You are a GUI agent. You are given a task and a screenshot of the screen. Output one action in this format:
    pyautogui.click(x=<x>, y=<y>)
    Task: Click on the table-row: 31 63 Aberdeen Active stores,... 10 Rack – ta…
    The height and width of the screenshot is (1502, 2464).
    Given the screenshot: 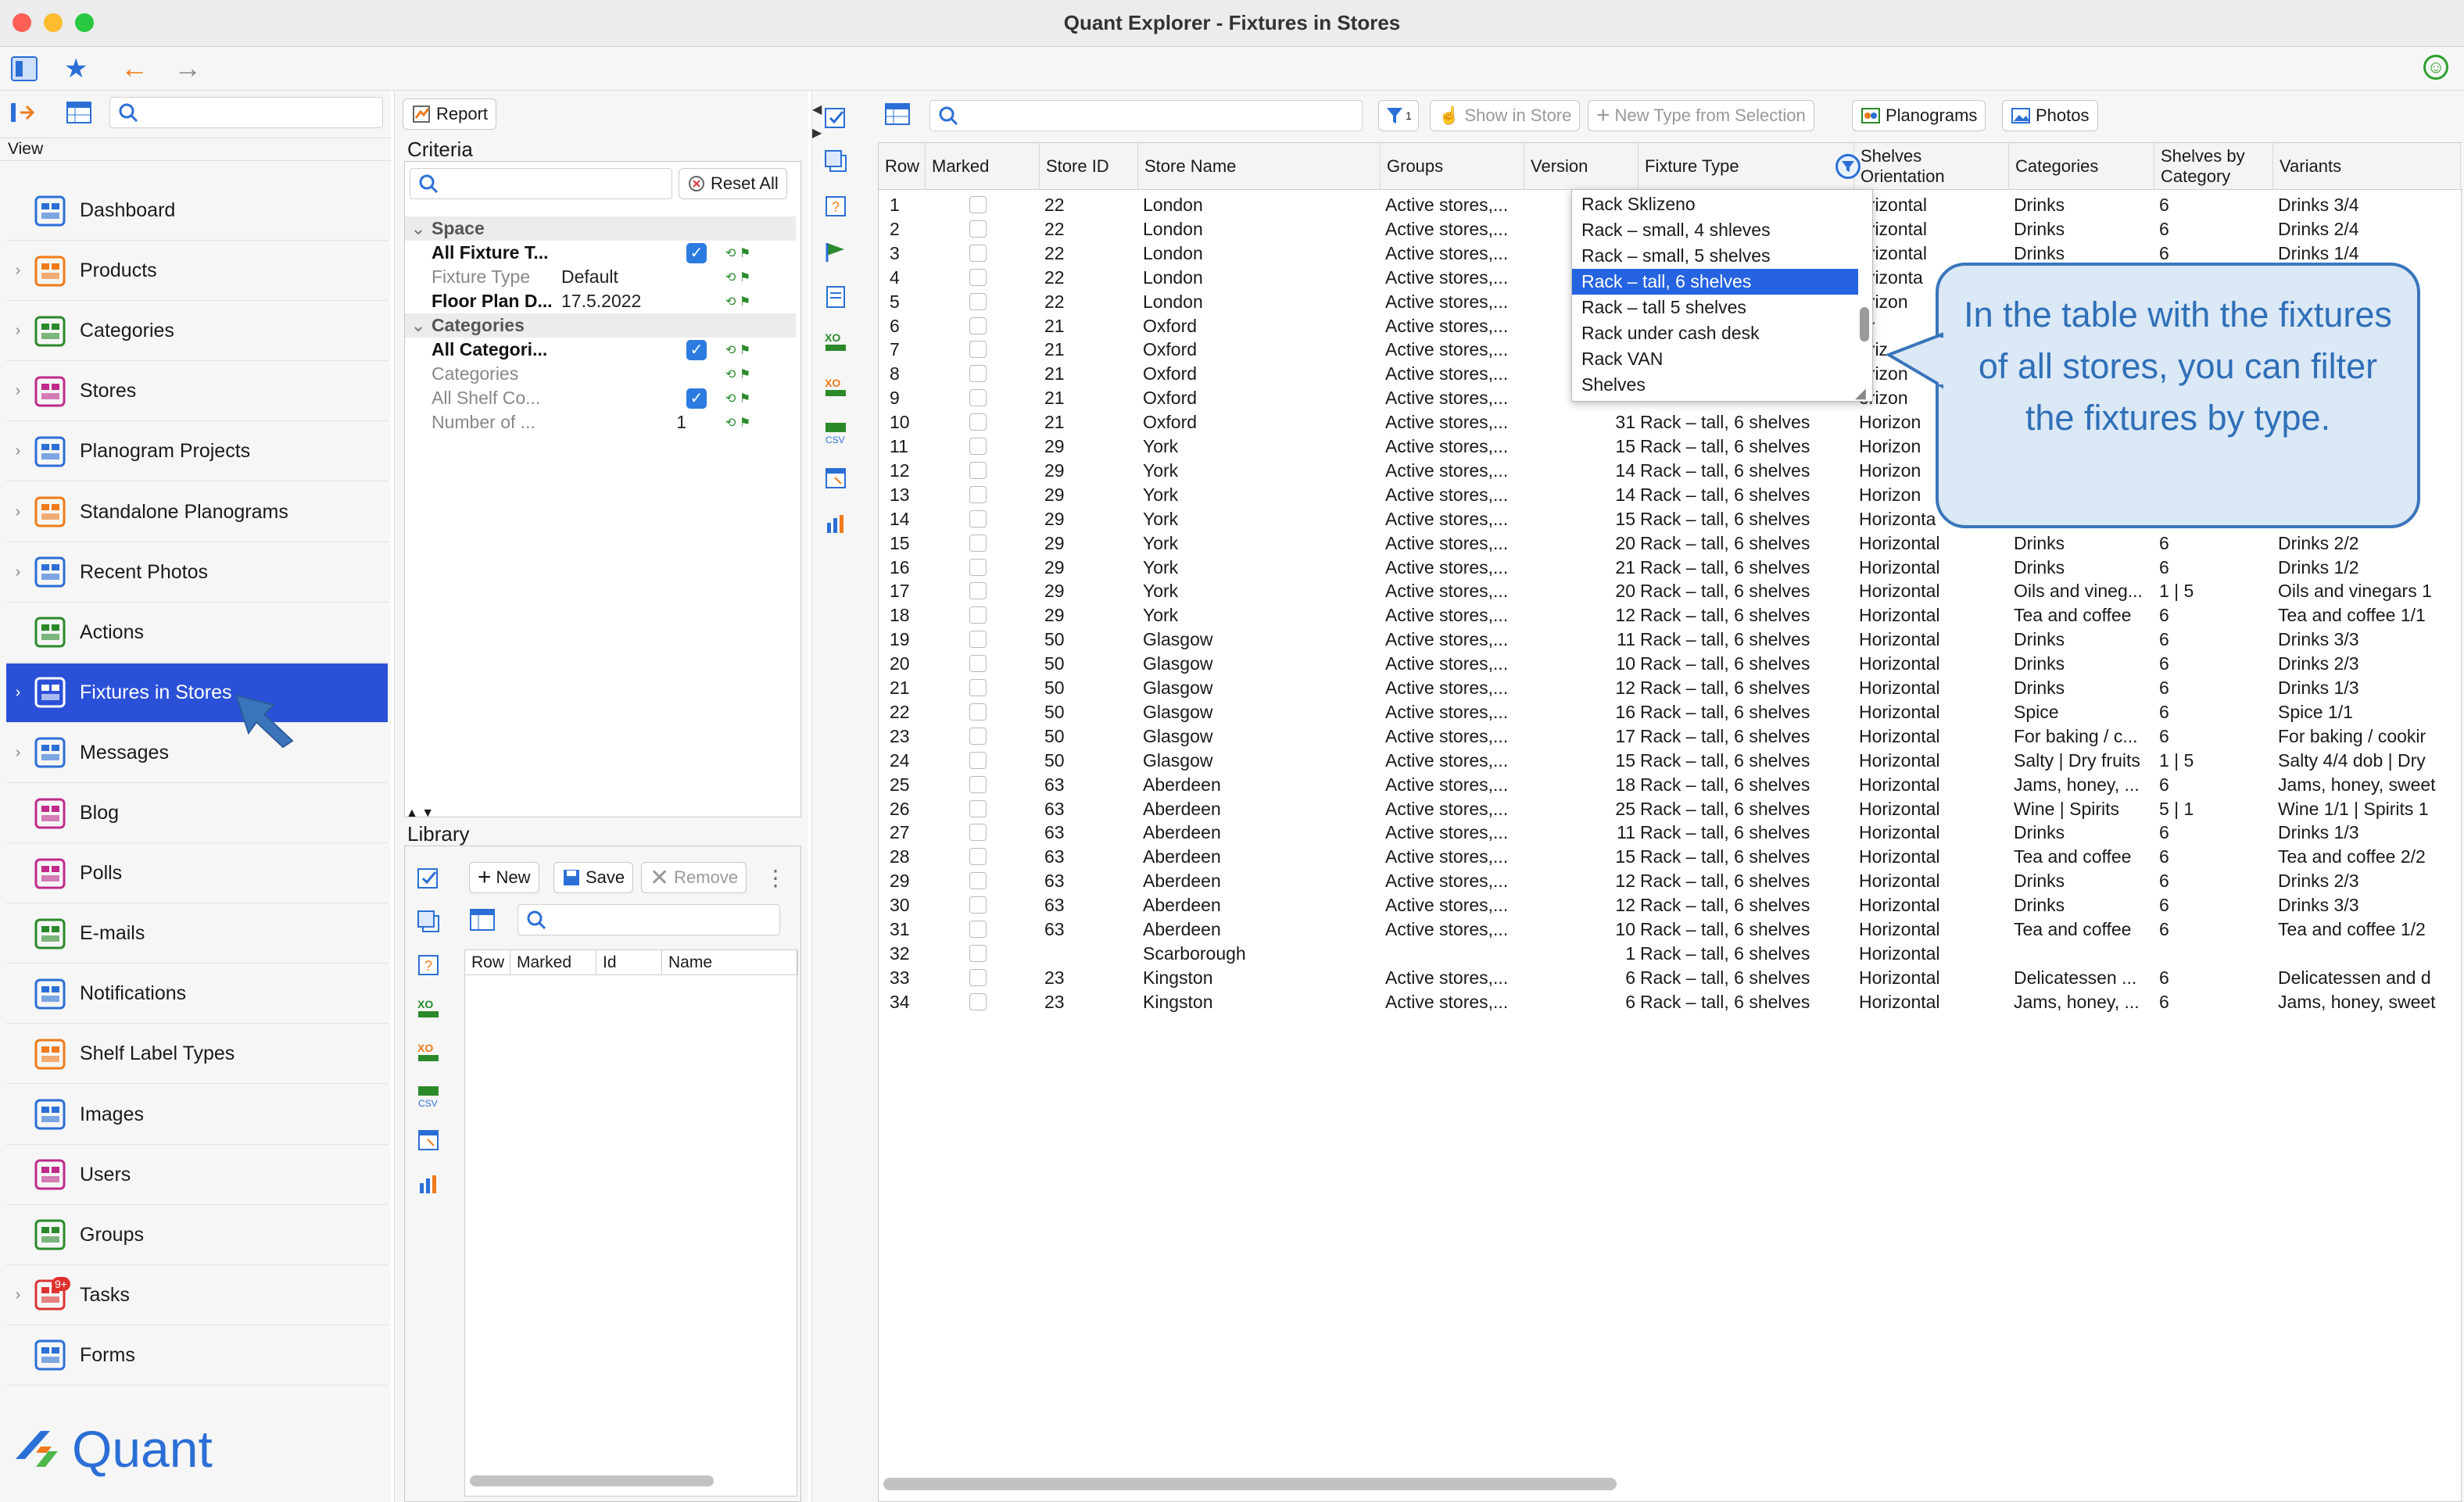 What is the action you would take?
    pyautogui.click(x=1665, y=929)
    